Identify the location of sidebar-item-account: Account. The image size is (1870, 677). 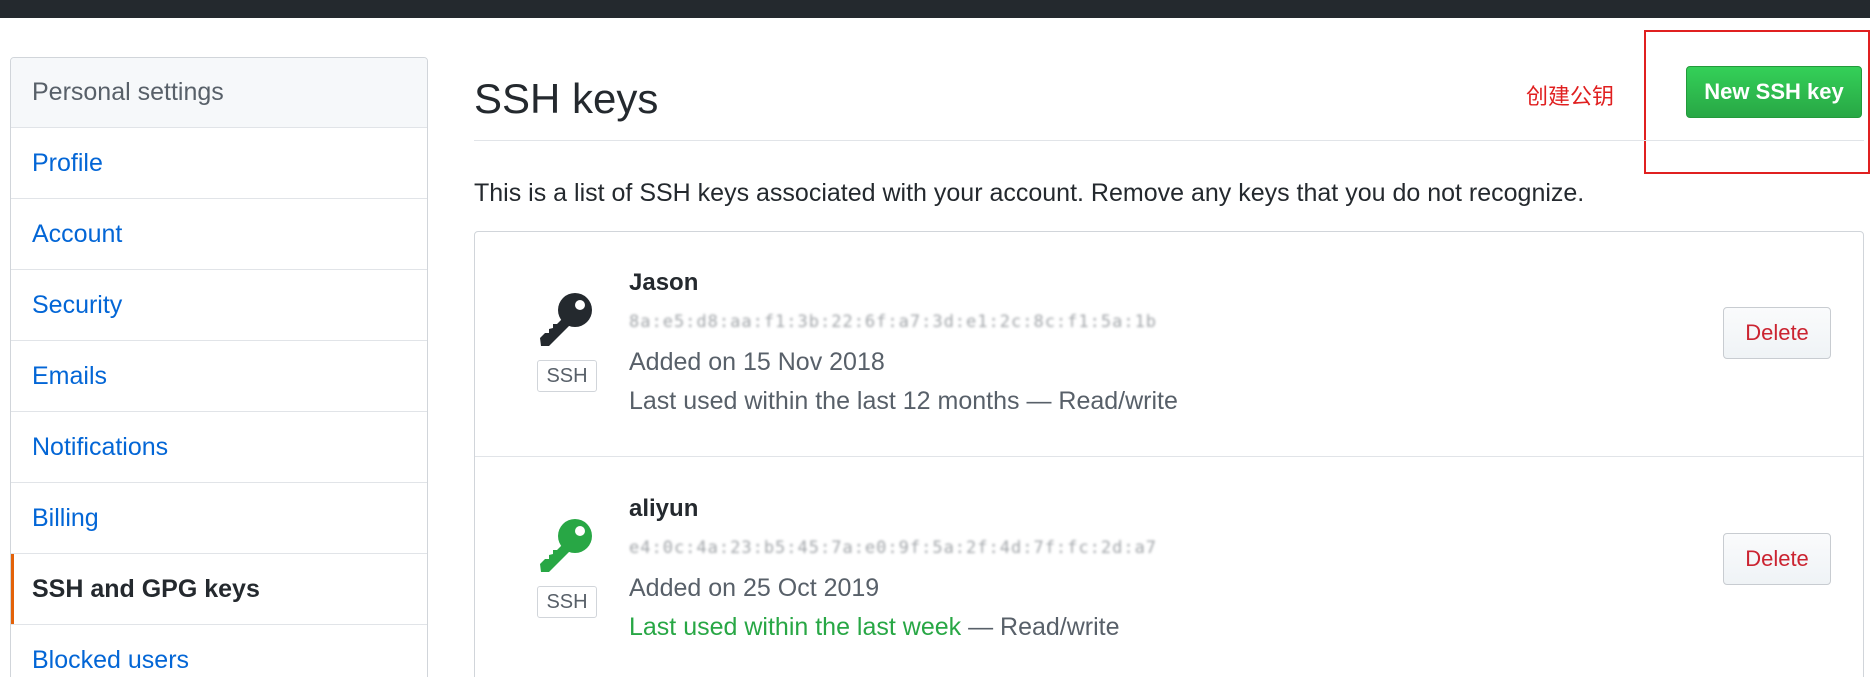
(219, 234).